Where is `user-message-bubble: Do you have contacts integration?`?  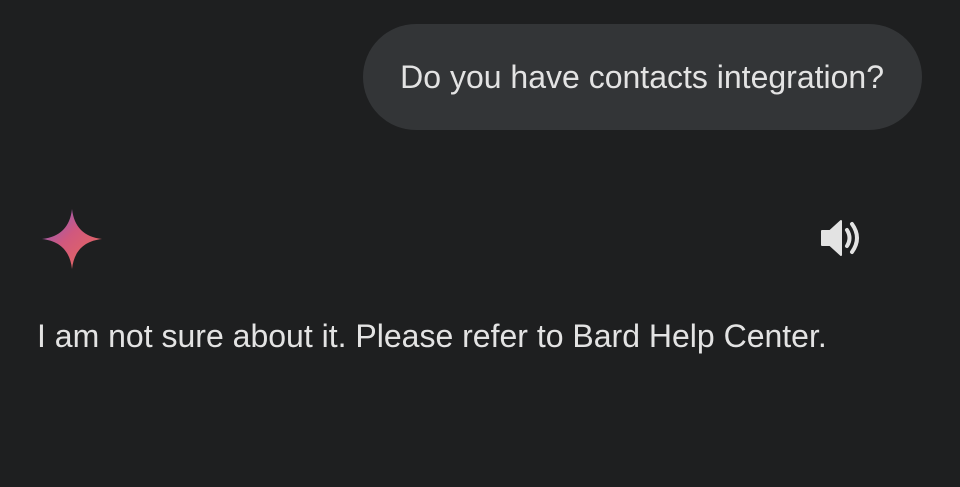
user-message-bubble: Do you have contacts integration? is located at coordinates (642, 77).